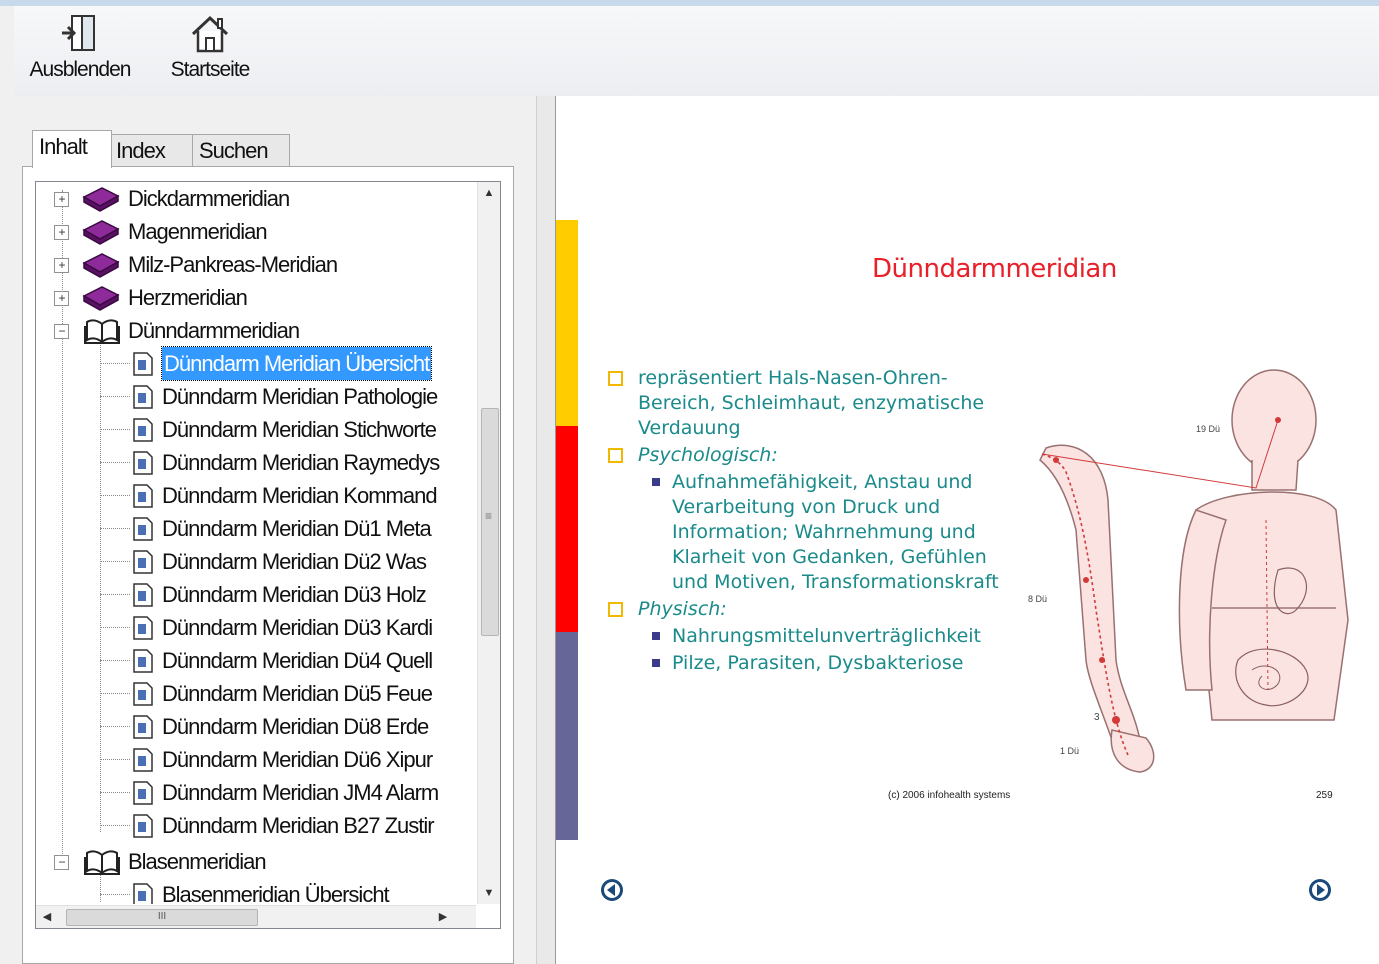 This screenshot has height=964, width=1379. I want to click on scroll-left-icon: ◀, so click(47, 917).